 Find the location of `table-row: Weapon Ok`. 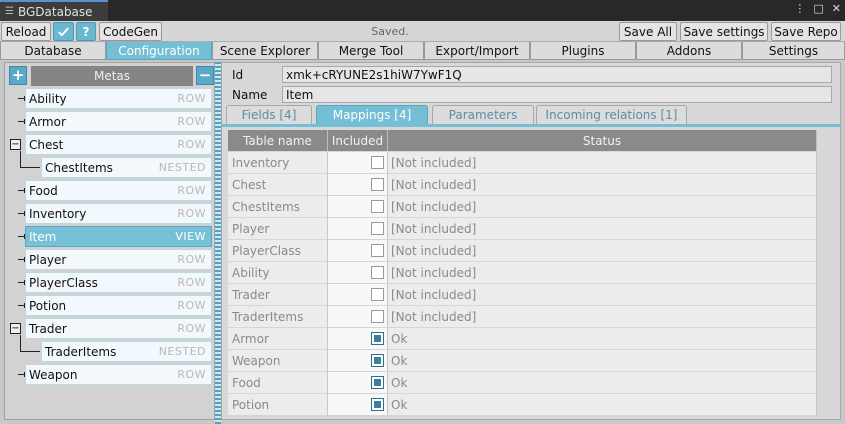

table-row: Weapon Ok is located at coordinates (522, 361).